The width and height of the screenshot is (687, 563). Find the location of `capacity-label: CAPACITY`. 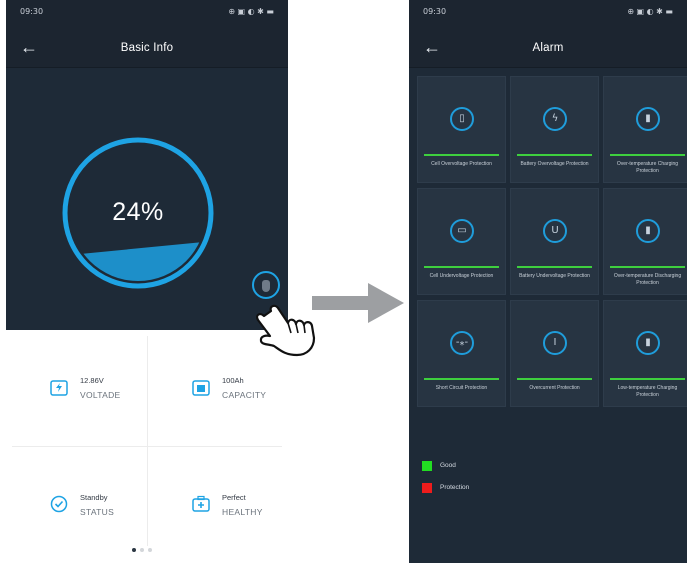

capacity-label: CAPACITY is located at coordinates (244, 395).